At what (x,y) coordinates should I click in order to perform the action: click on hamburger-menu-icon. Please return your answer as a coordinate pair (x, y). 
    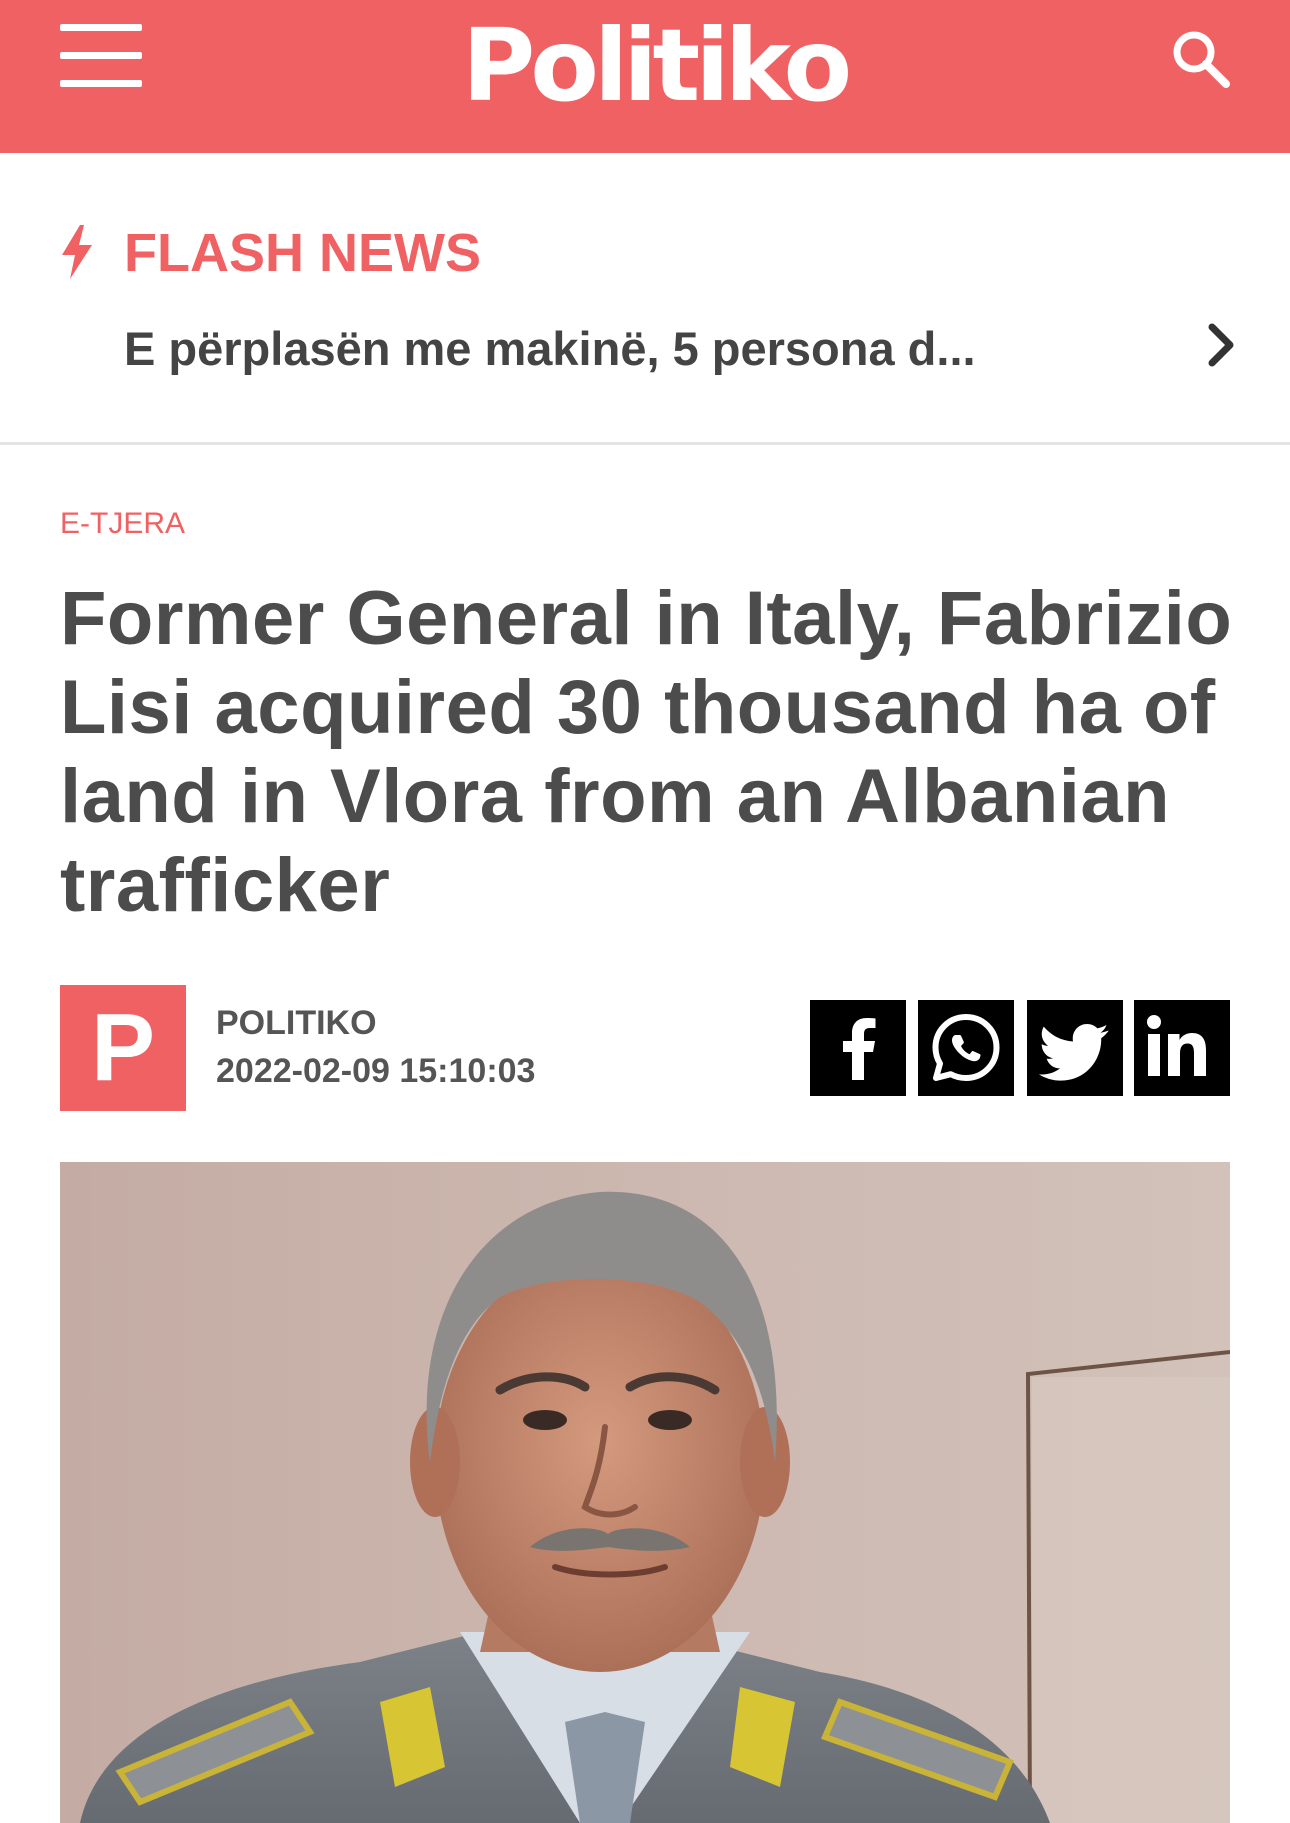
    Looking at the image, I should click on (101, 56).